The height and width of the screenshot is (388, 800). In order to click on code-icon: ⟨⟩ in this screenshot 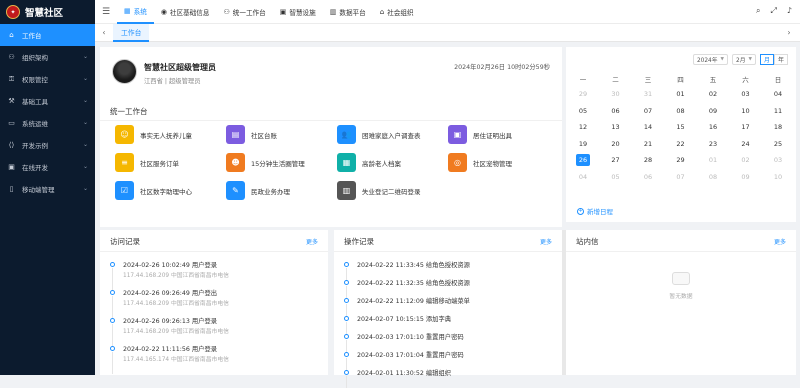, I will do `click(11, 145)`.